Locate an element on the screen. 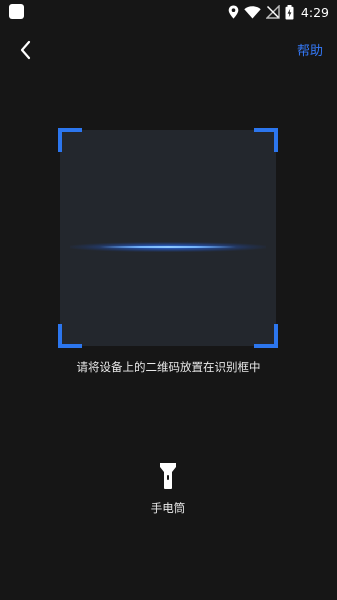 The height and width of the screenshot is (600, 337). scan-line-core is located at coordinates (168, 247).